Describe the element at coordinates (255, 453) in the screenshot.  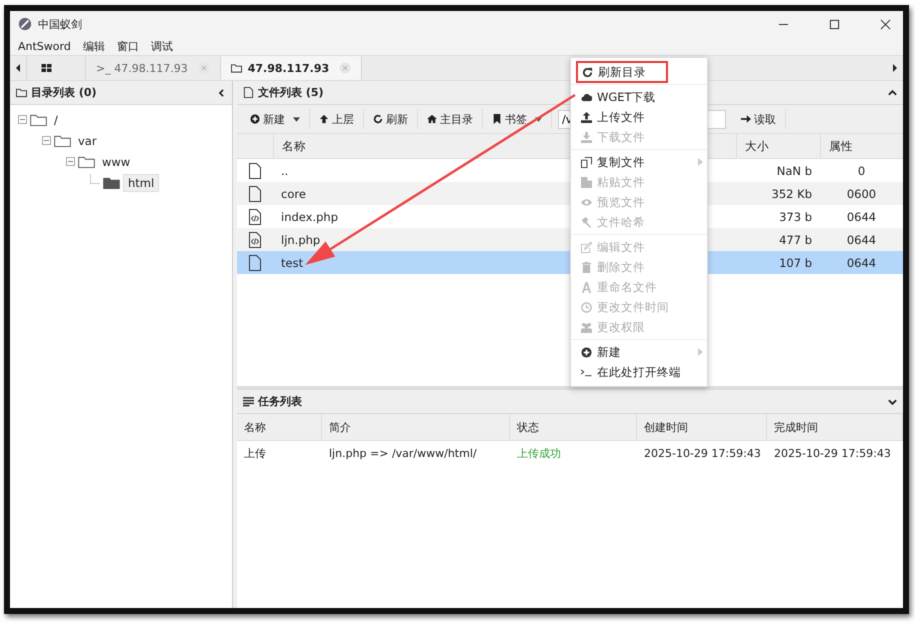
I see `table-cell-text: 上传` at that location.